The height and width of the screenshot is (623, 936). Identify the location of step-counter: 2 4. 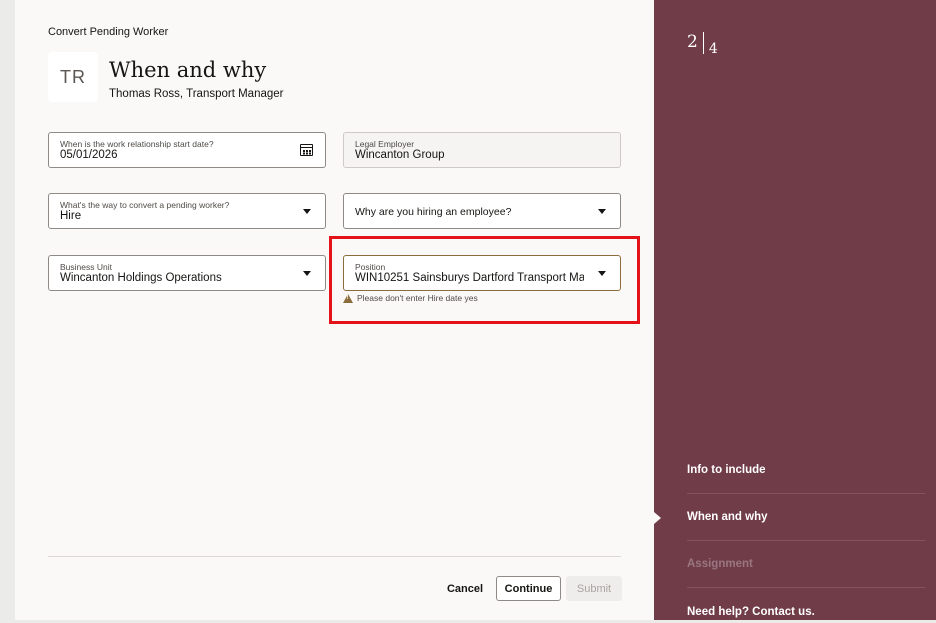
(702, 44).